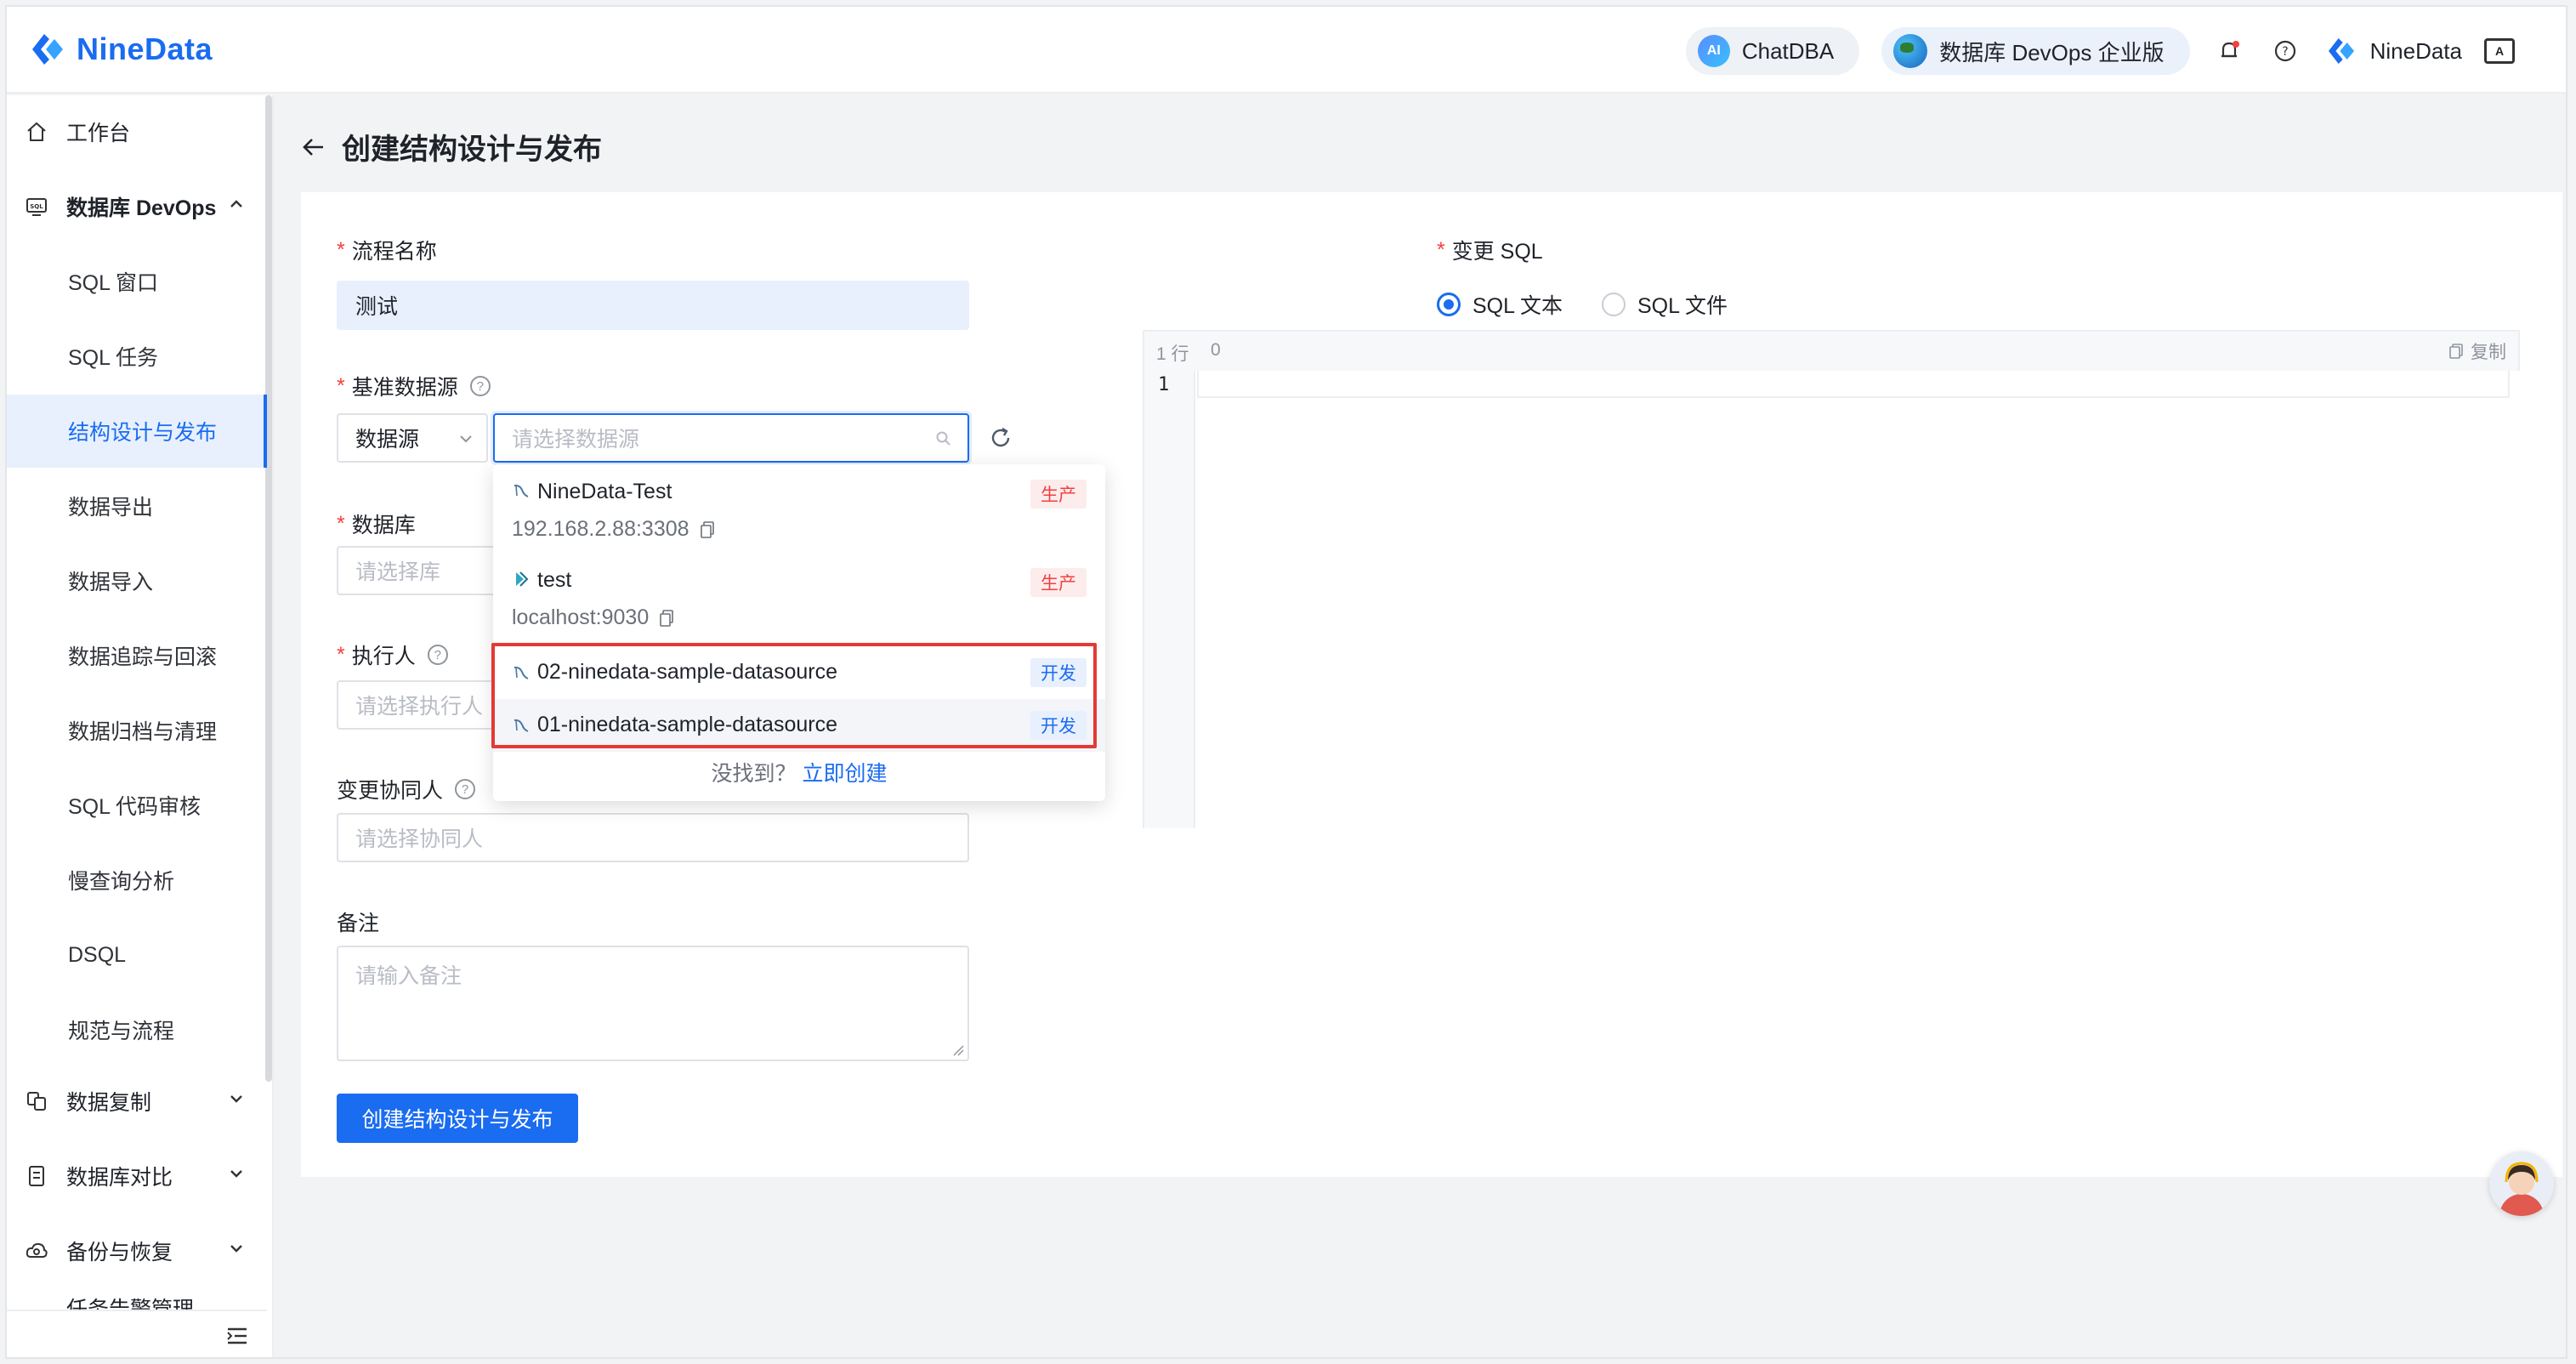 The image size is (2576, 1364). Describe the element at coordinates (2416, 50) in the screenshot. I see `user-name: NineData` at that location.